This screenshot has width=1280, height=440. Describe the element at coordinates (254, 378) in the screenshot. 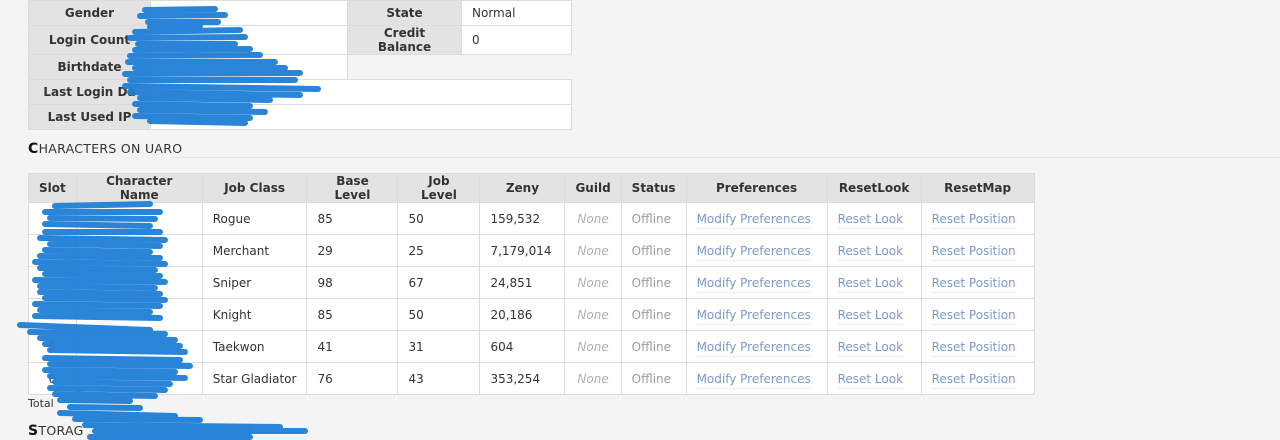

I see `job-class-cell: Star Gladiator` at that location.